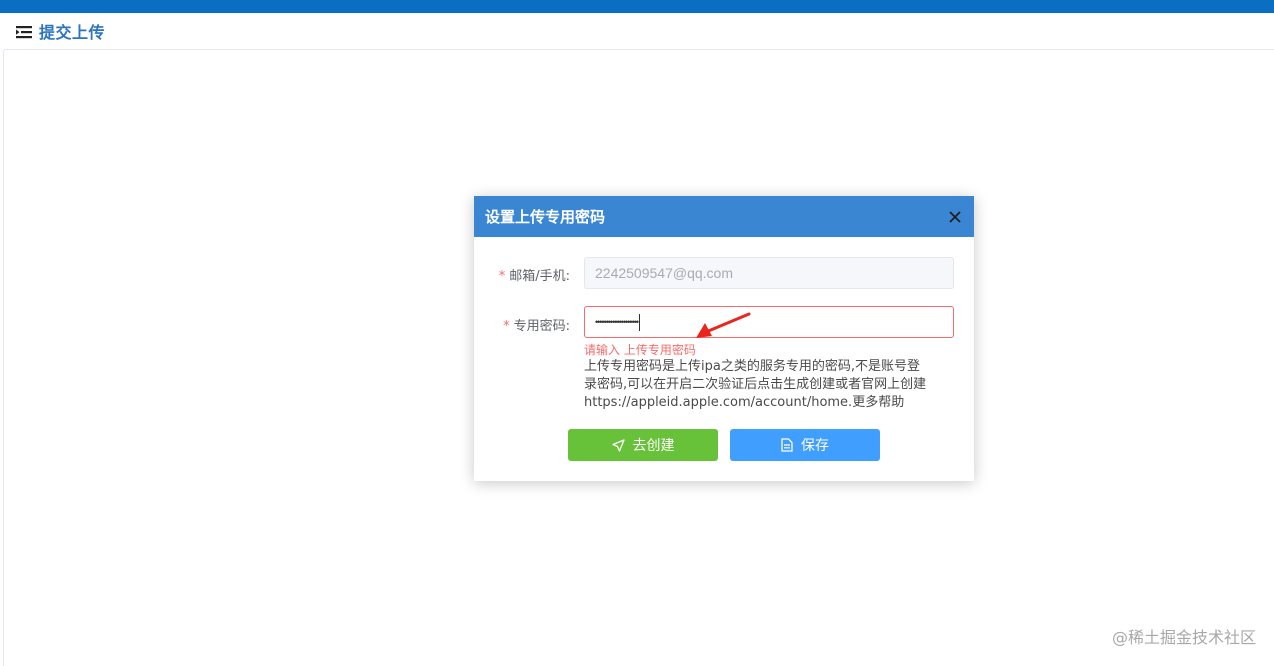 The width and height of the screenshot is (1274, 666). I want to click on close-button, so click(955, 217).